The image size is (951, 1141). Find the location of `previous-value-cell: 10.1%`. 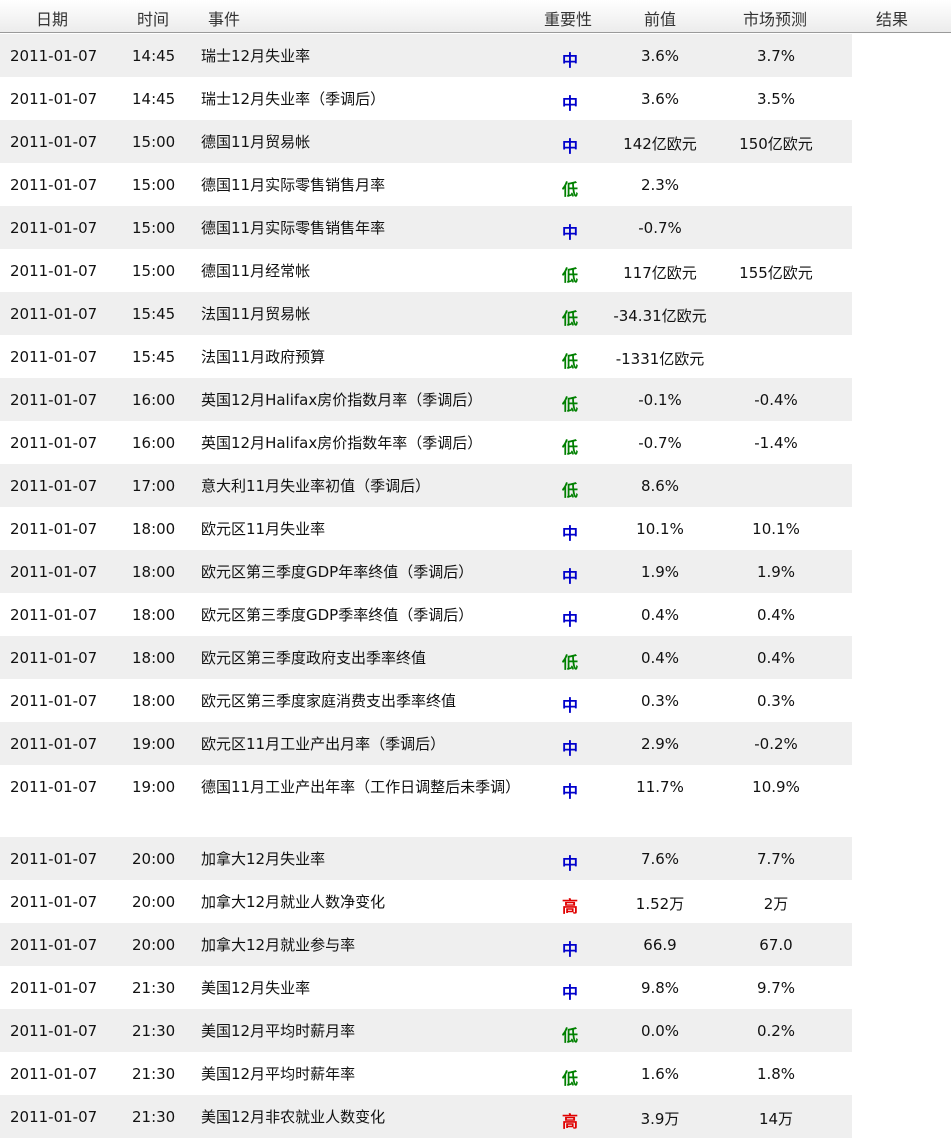

previous-value-cell: 10.1% is located at coordinates (660, 529).